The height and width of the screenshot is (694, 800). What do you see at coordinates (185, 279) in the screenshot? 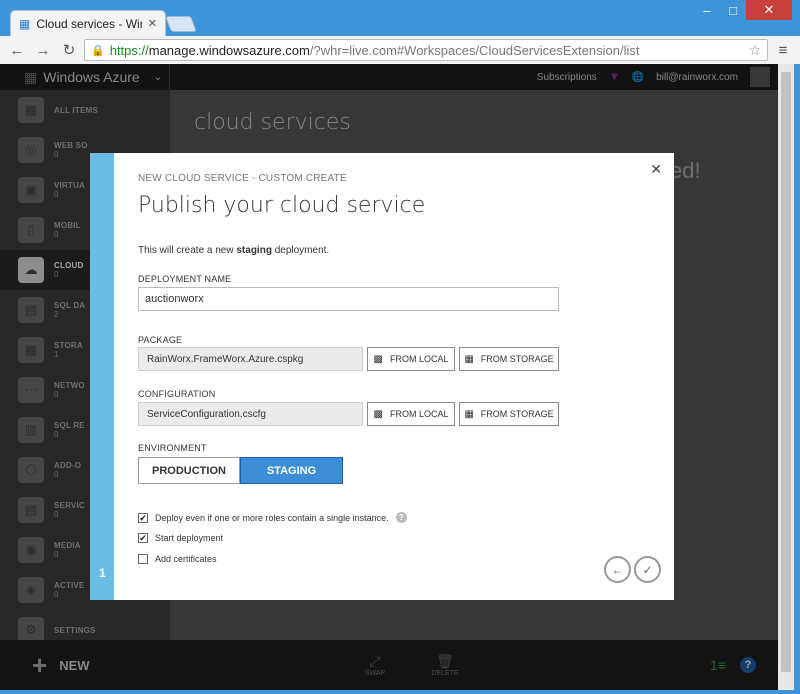
I see `deployment-name-label: DEPLOYMENT NAME` at bounding box center [185, 279].